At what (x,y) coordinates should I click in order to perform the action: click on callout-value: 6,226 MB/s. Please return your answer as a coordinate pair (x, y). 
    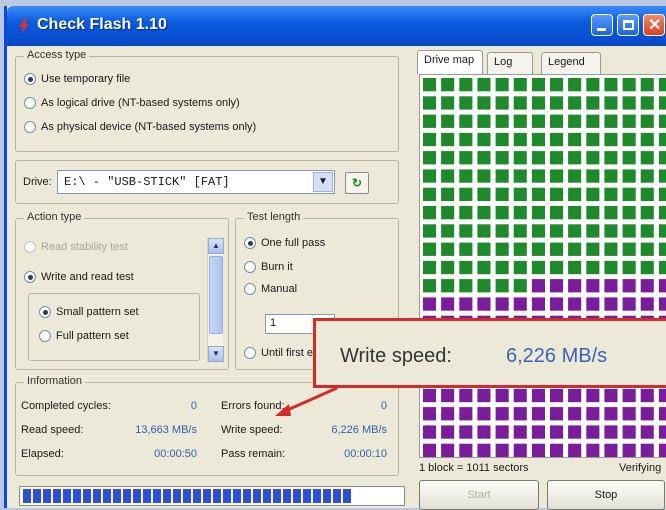
    Looking at the image, I should click on (557, 356).